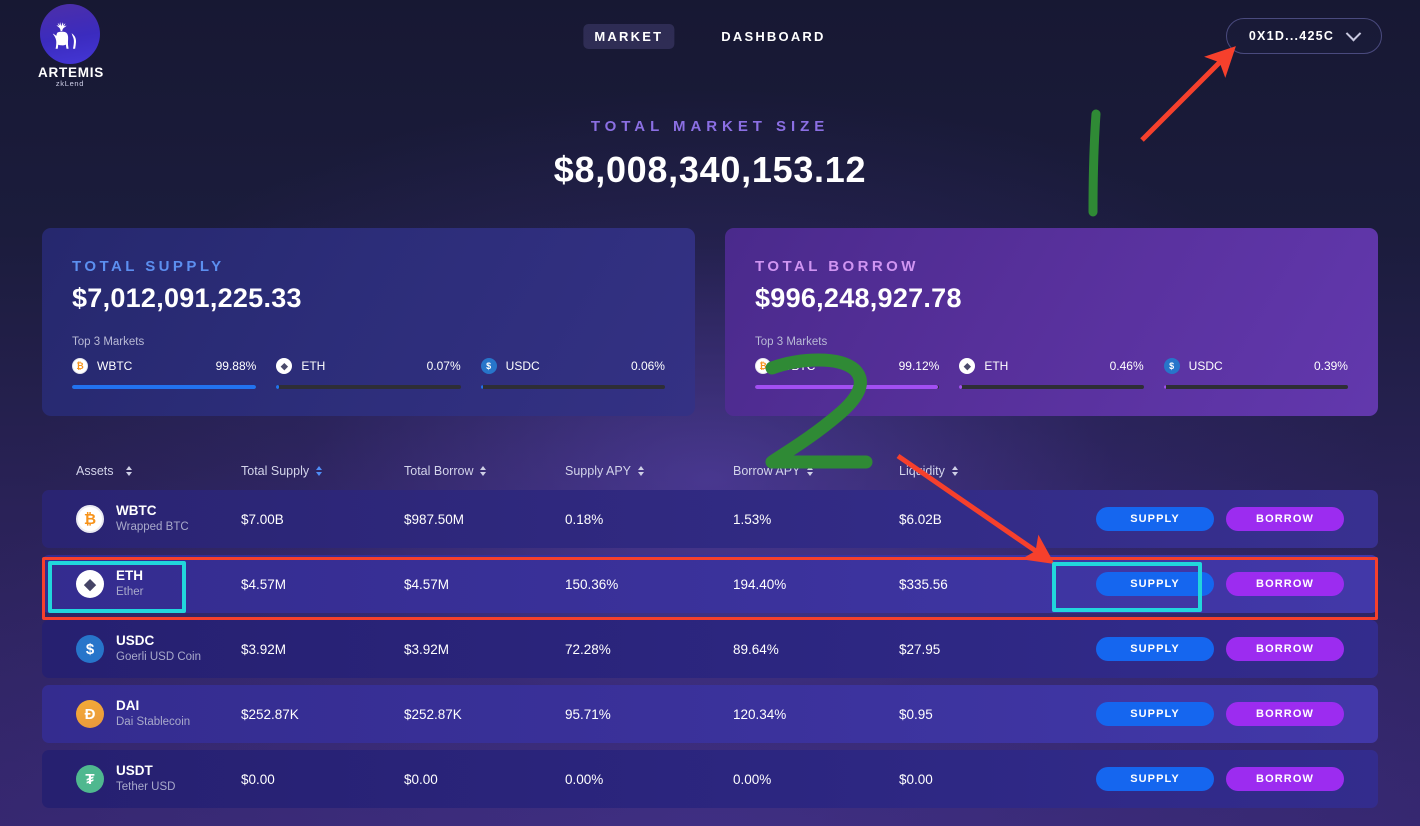  Describe the element at coordinates (920, 649) in the screenshot. I see `liquidity-cell: $27.95` at that location.